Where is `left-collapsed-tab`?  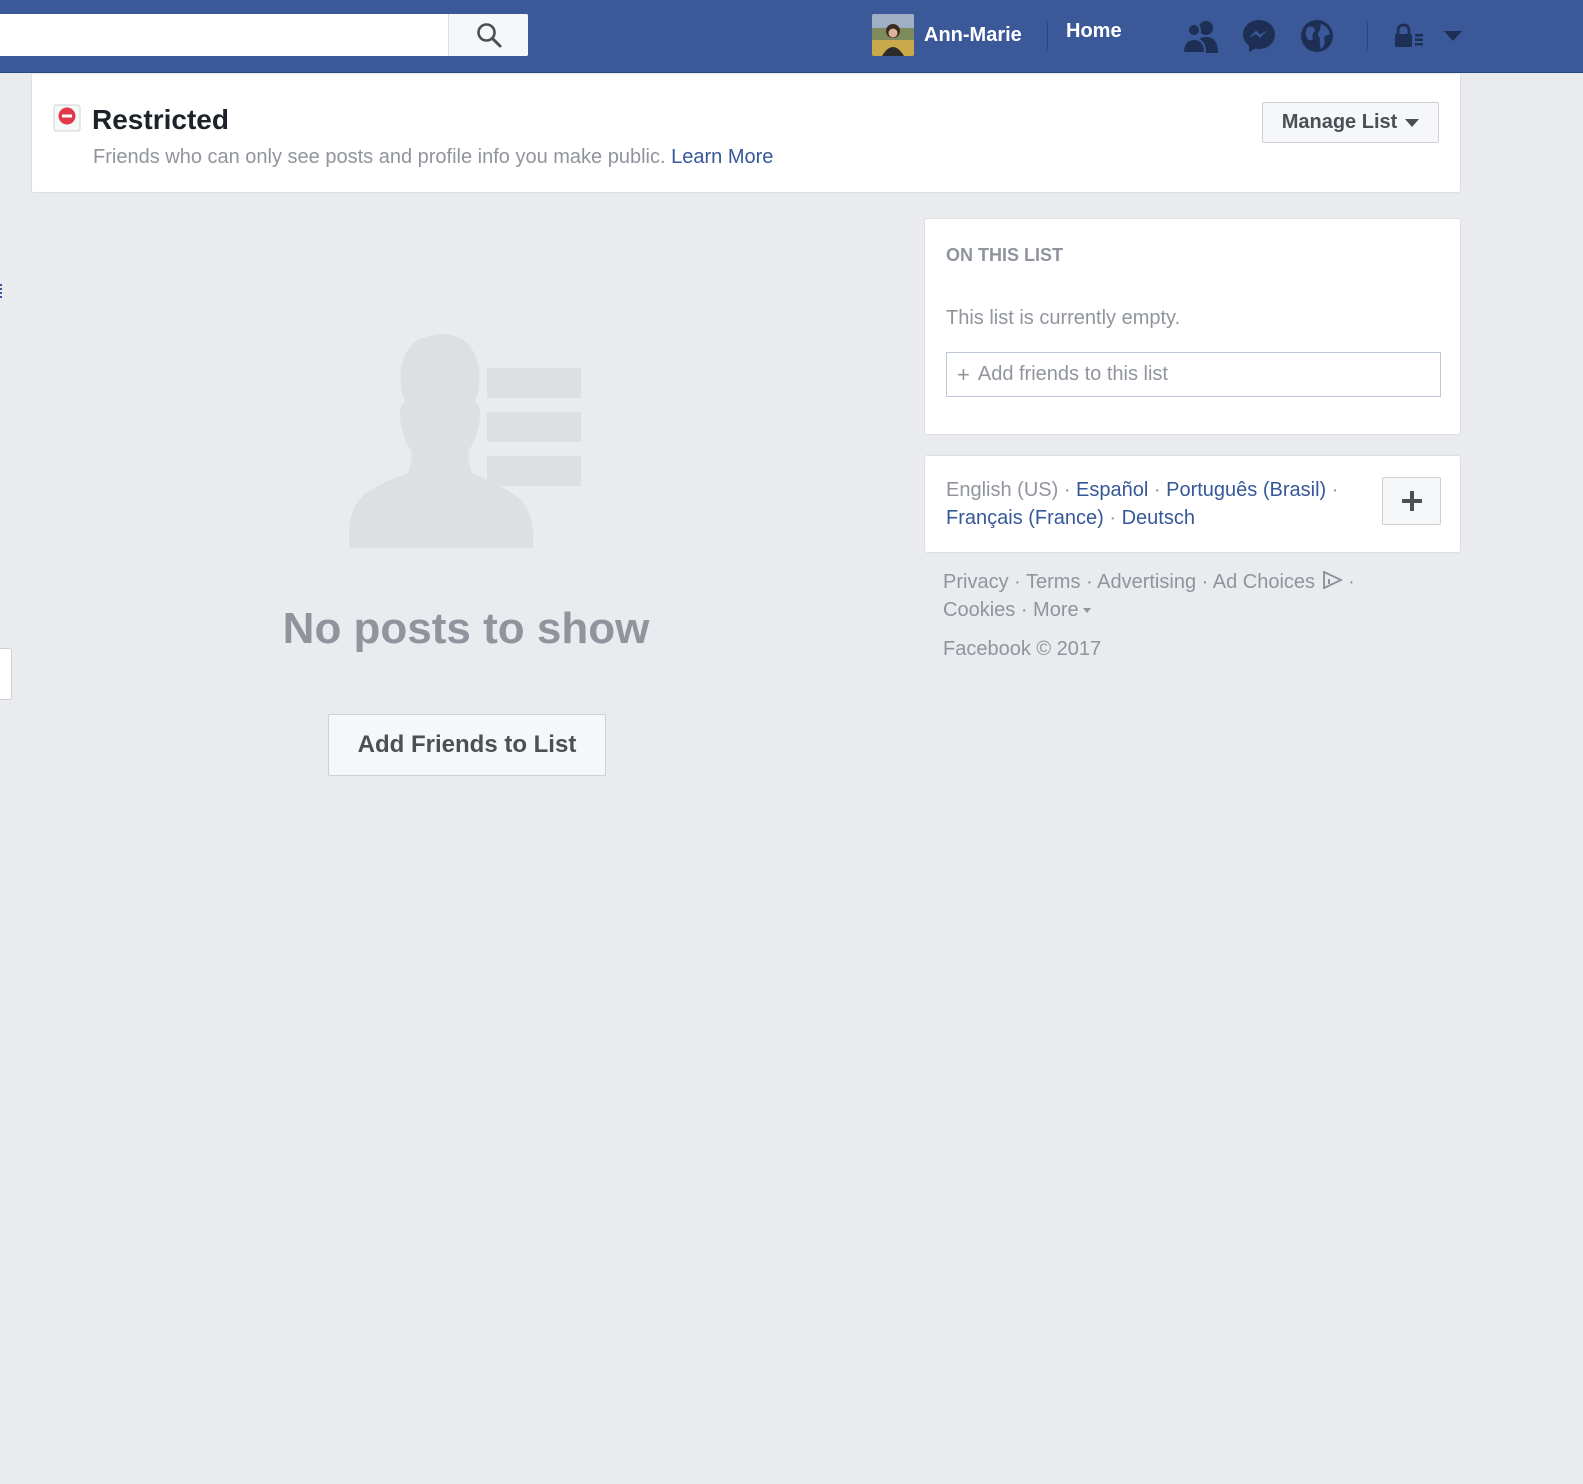
left-collapsed-tab is located at coordinates (6, 674).